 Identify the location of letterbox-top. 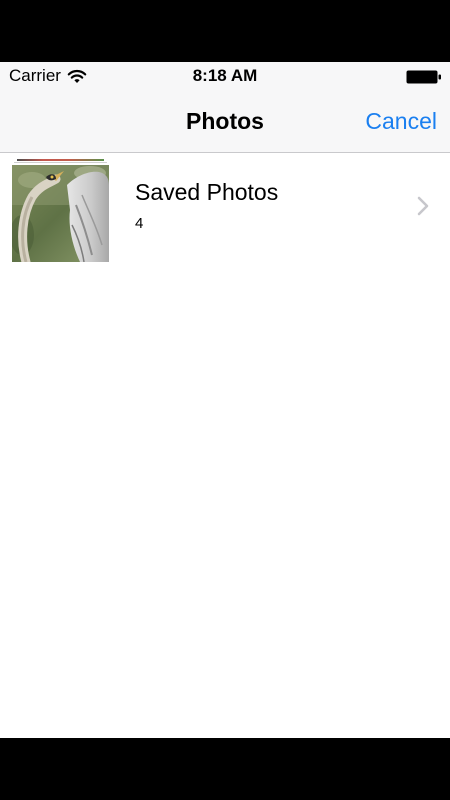
(225, 31).